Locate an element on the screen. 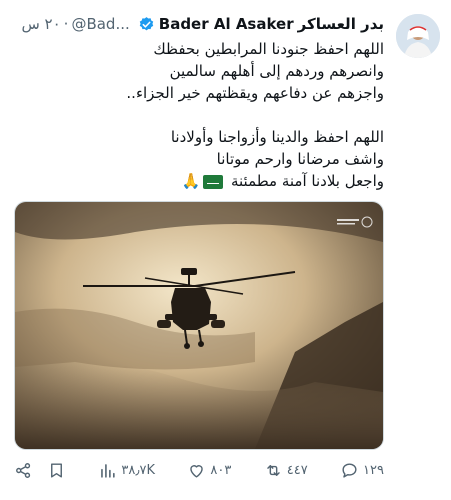 Image resolution: width=451 pixels, height=500 pixels. tweet-line: وانصرهم وردهم إلى أهلهم سالمين is located at coordinates (276, 71).